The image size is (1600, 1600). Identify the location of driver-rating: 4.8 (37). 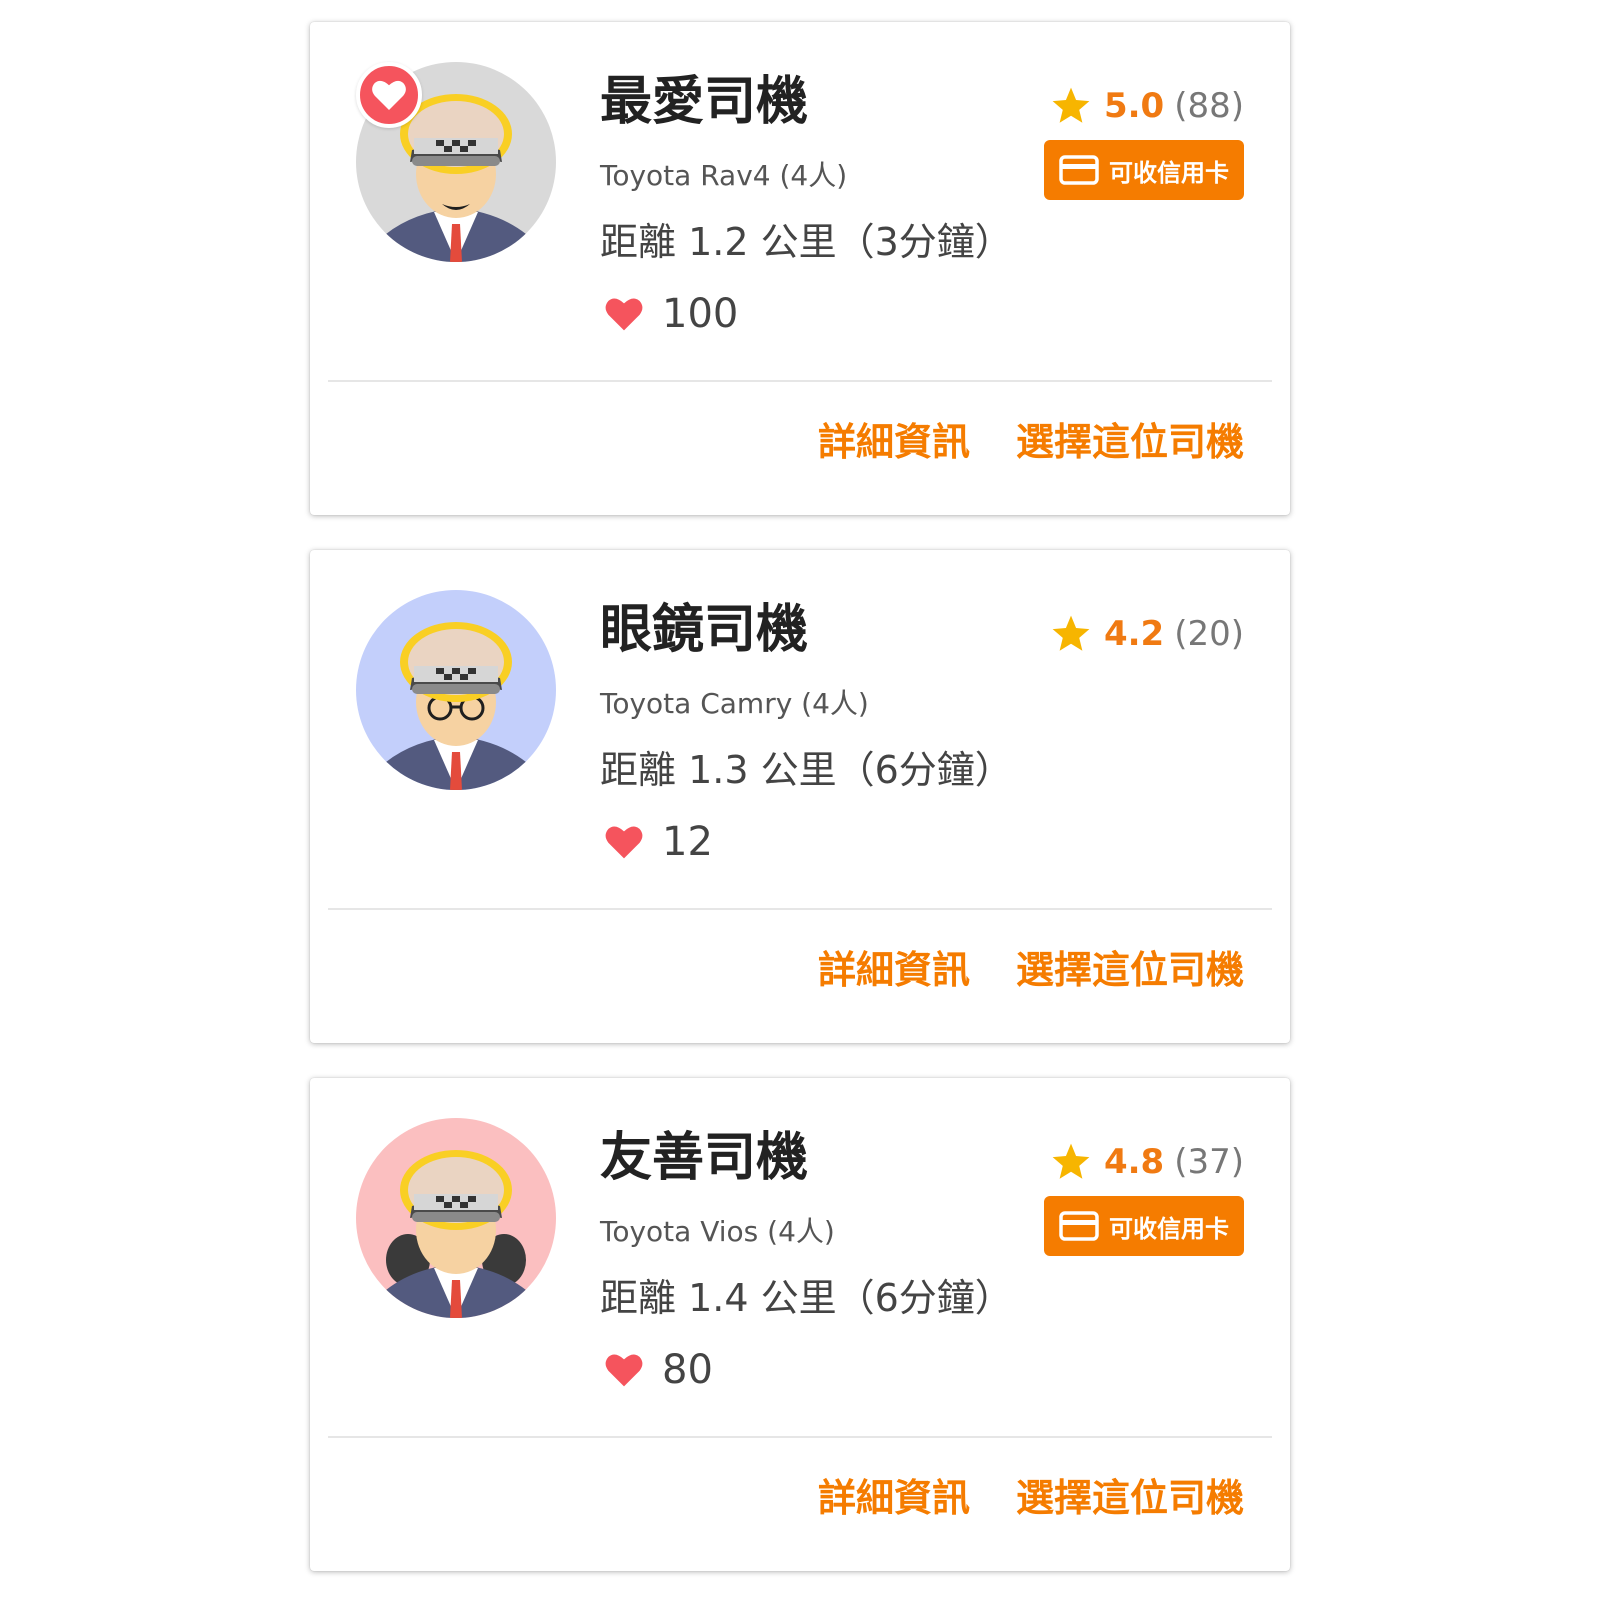
(1147, 1162).